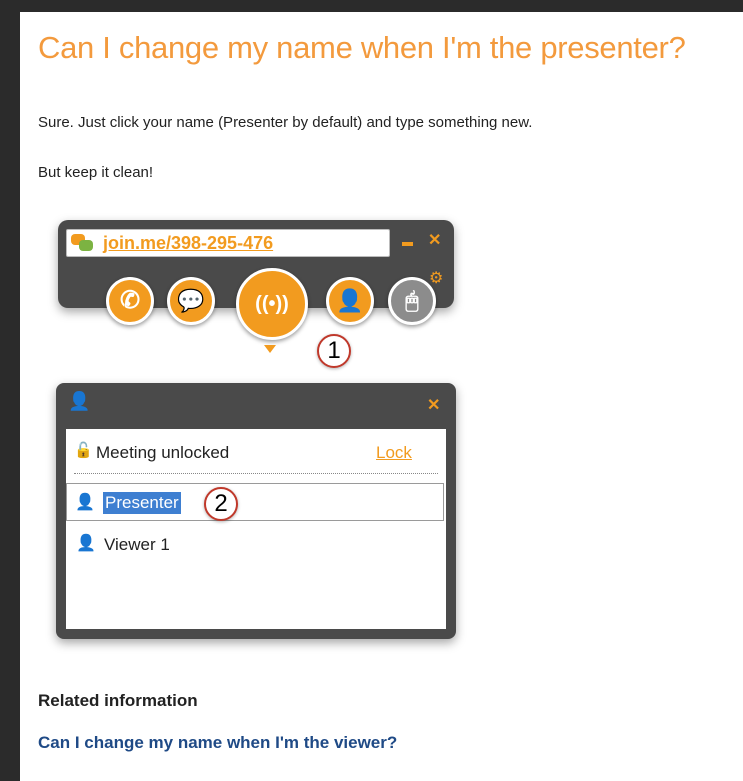 Image resolution: width=743 pixels, height=781 pixels. I want to click on lock-link: Lock, so click(394, 453).